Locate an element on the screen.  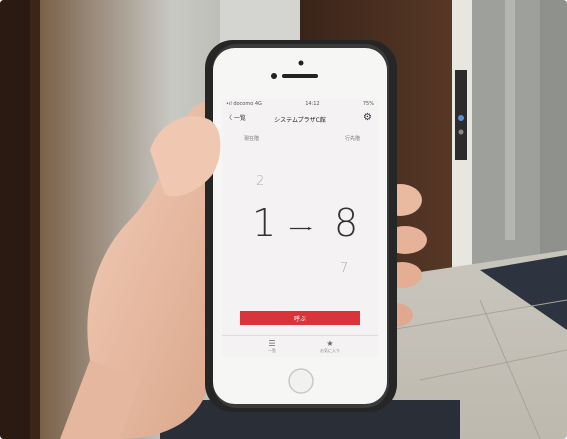
tab-favorites-label: お気に入り is located at coordinates (330, 350).